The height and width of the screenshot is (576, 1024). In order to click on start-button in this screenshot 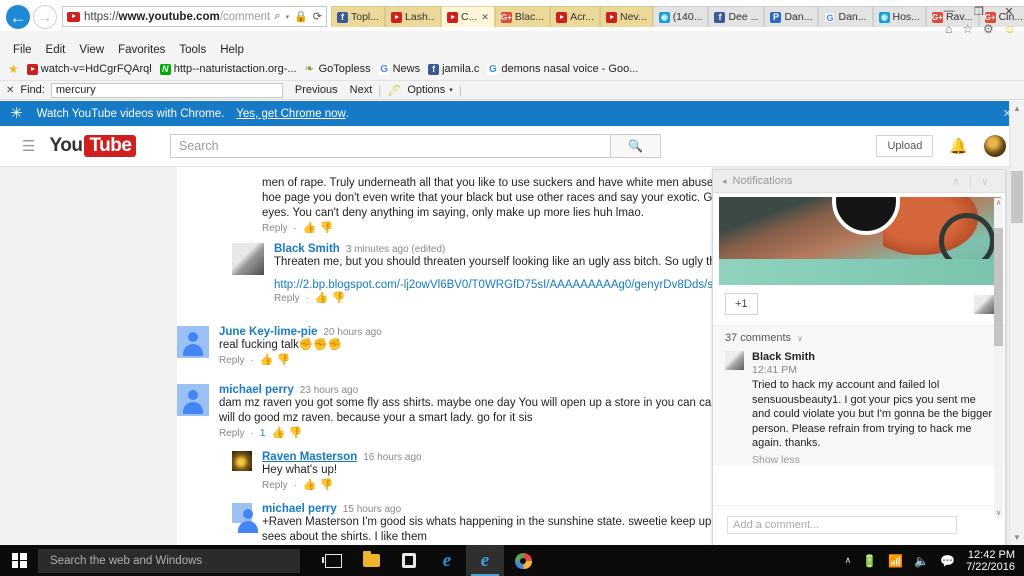, I will do `click(19, 560)`.